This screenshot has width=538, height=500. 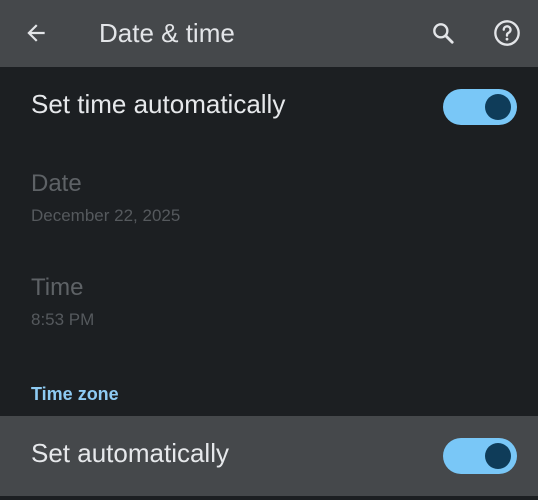 What do you see at coordinates (480, 456) in the screenshot?
I see `set-automatically-toggle` at bounding box center [480, 456].